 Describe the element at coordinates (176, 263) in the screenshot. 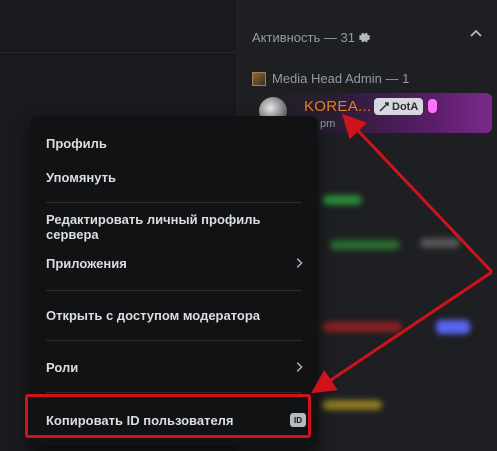

I see `menu-item-apps: Приложения` at that location.